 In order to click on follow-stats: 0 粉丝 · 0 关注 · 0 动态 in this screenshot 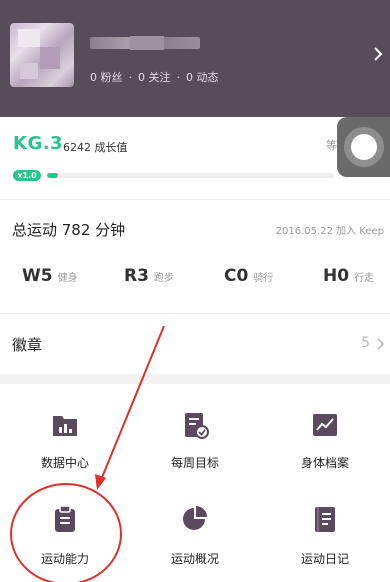, I will do `click(154, 77)`.